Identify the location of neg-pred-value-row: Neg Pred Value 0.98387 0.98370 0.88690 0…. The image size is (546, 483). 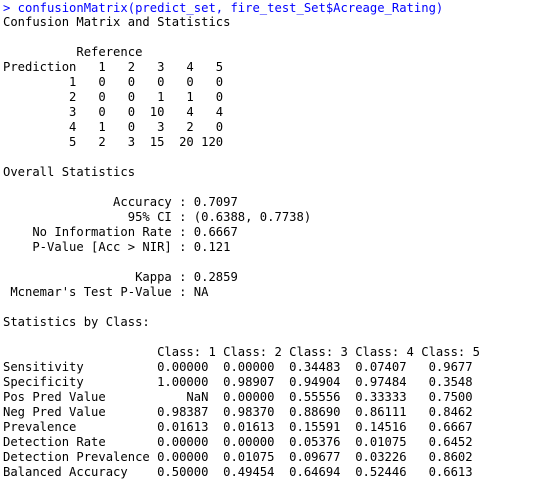
(238, 412).